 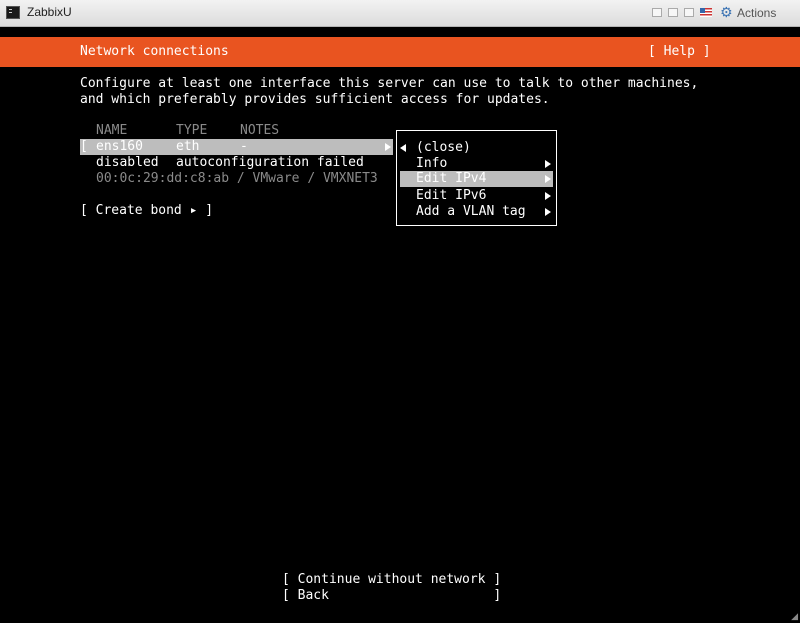 What do you see at coordinates (146, 211) in the screenshot?
I see `create-bond-button: [ Create bond ▸ ]` at bounding box center [146, 211].